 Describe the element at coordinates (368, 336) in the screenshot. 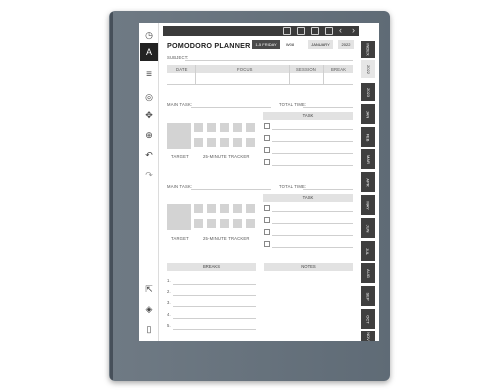

I see `tab-nov: NOV` at that location.